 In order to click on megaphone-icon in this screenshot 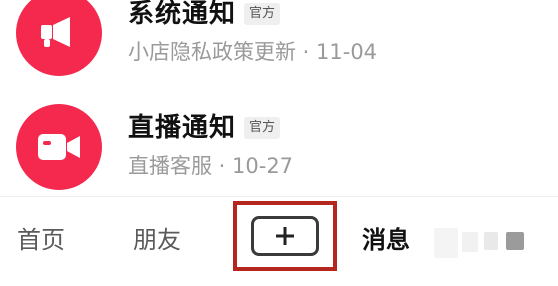, I will do `click(55, 32)`.